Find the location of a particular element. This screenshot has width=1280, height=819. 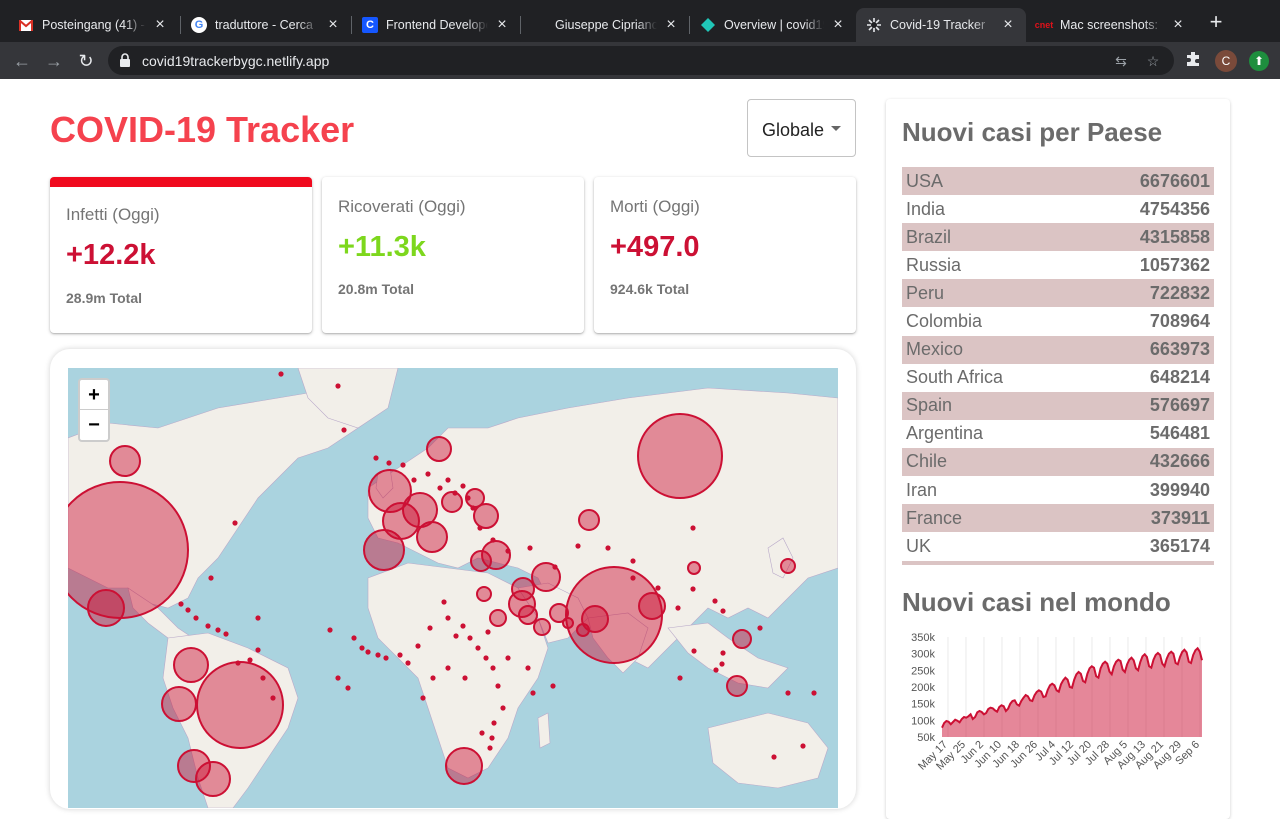

browser-tab-gmail: Posteingang (41) - × is located at coordinates (93, 25).